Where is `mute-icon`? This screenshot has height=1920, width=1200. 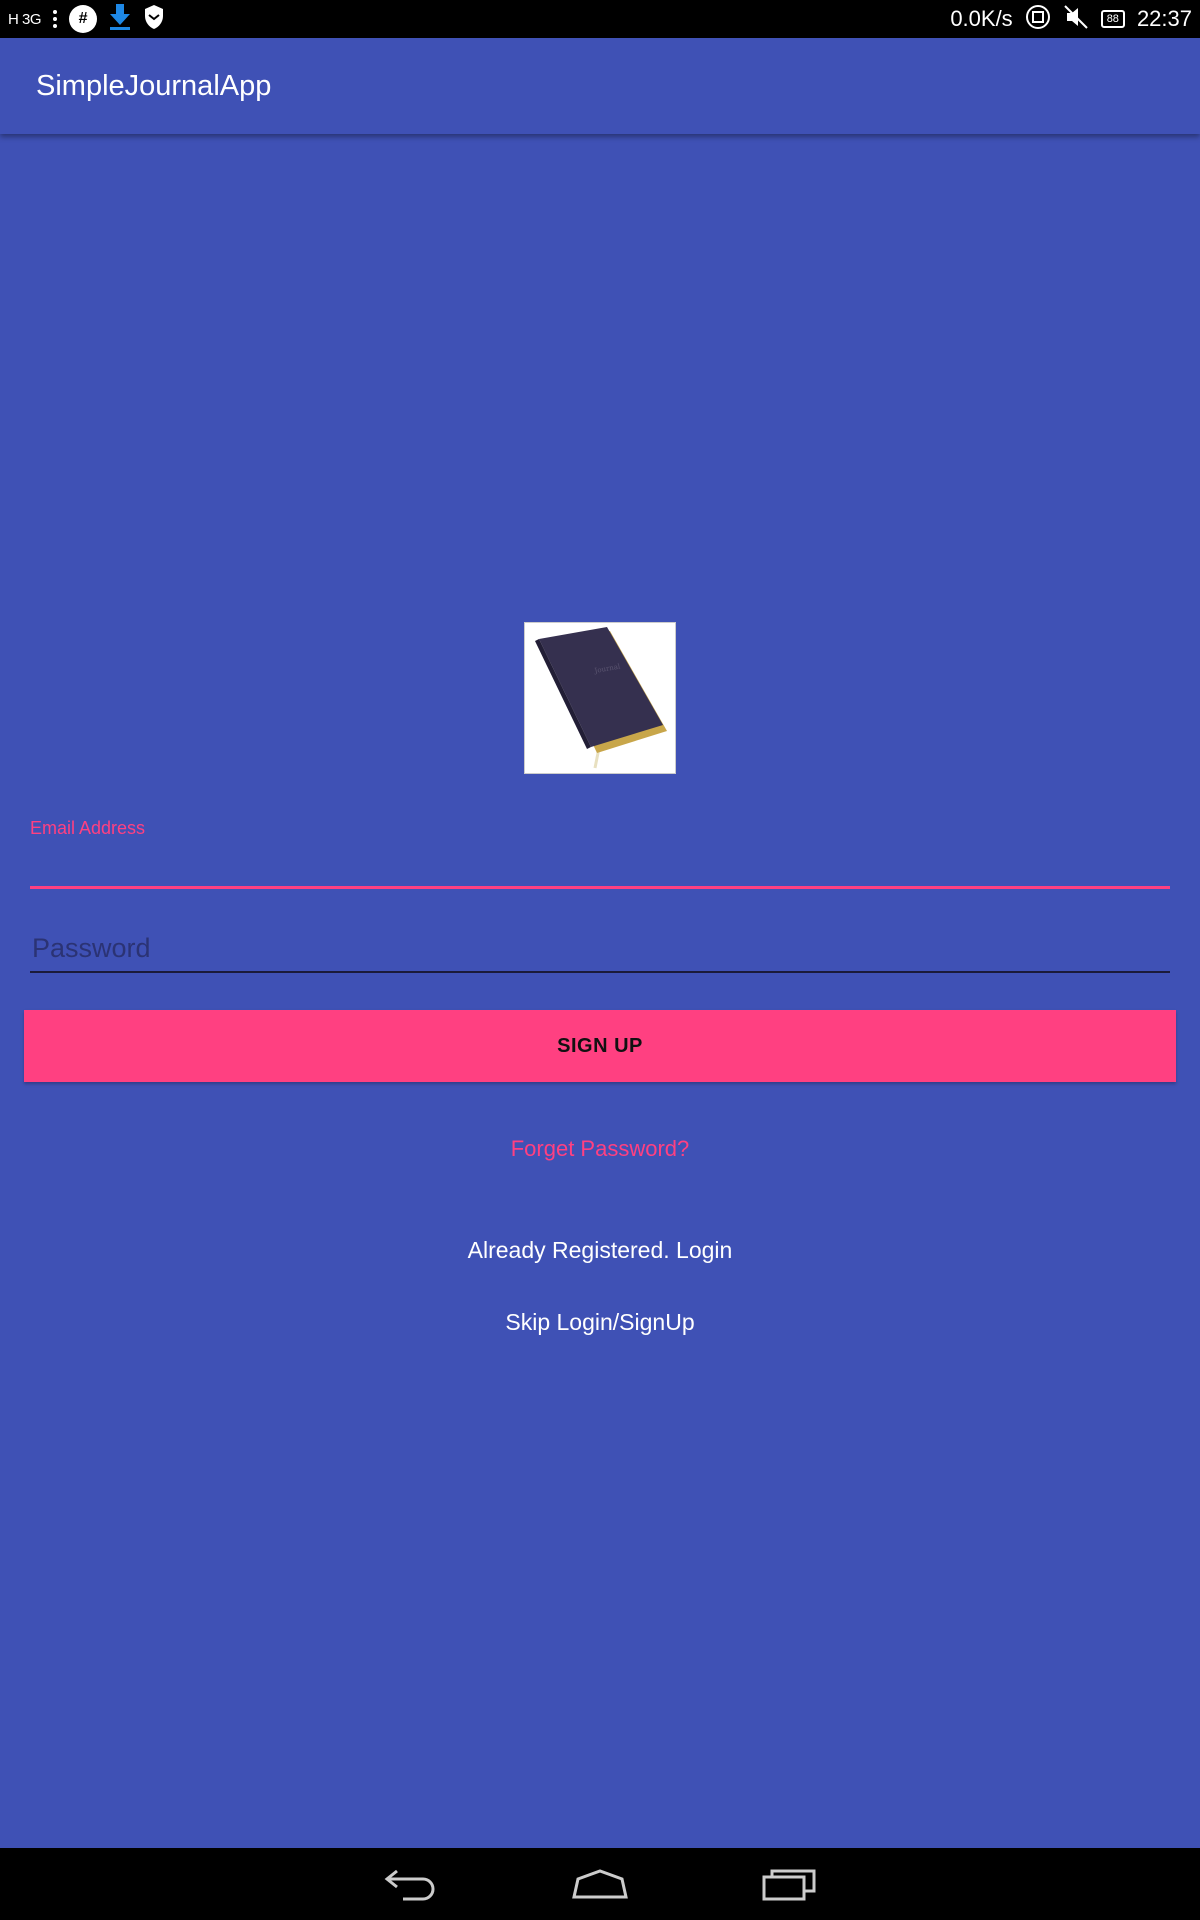
mute-icon is located at coordinates (1076, 19).